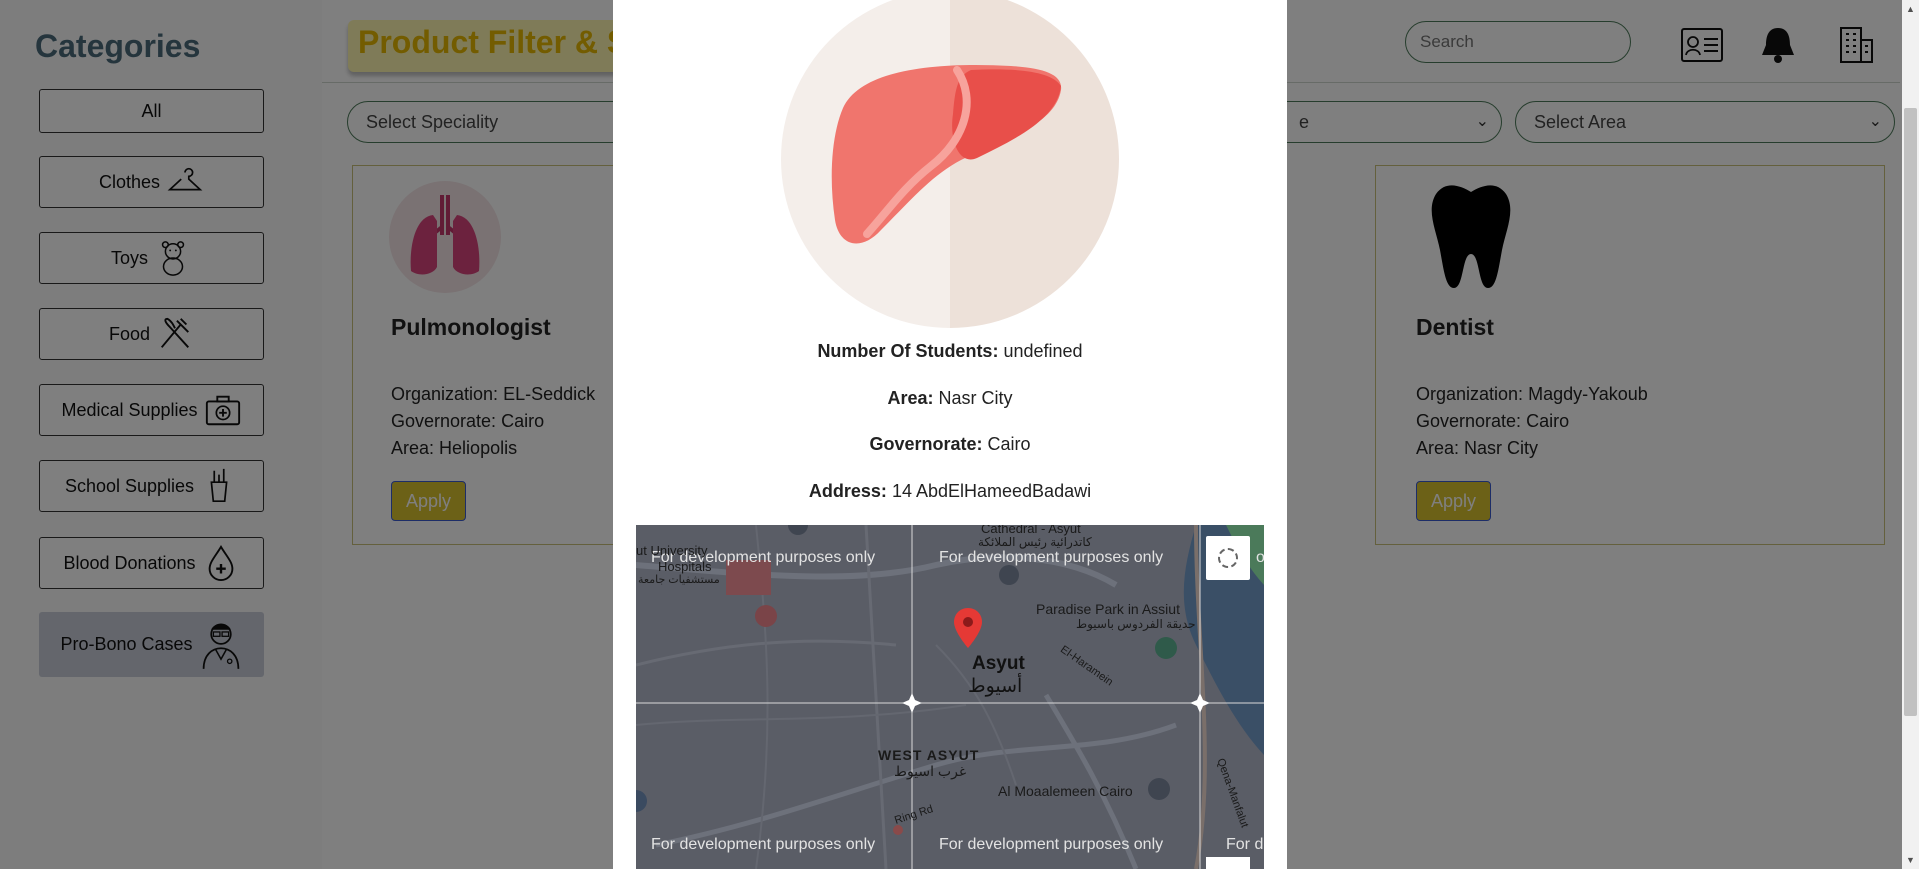  Describe the element at coordinates (1035, 542) in the screenshot. I see `map-label-cathedral-ar: كاتدرائية رئيس الملائكة` at that location.